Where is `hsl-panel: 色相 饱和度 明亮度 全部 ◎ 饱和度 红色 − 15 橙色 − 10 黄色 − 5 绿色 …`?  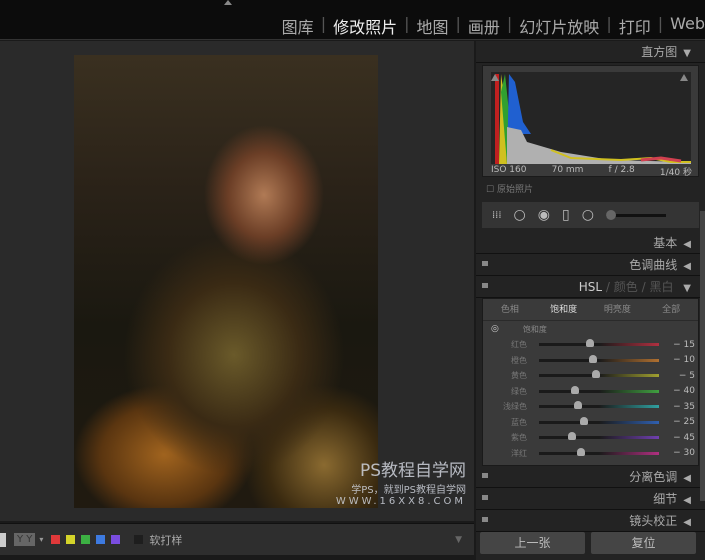 hsl-panel: 色相 饱和度 明亮度 全部 ◎ 饱和度 红色 − 15 橙色 − 10 黄色 − 5 绿色 … is located at coordinates (590, 382).